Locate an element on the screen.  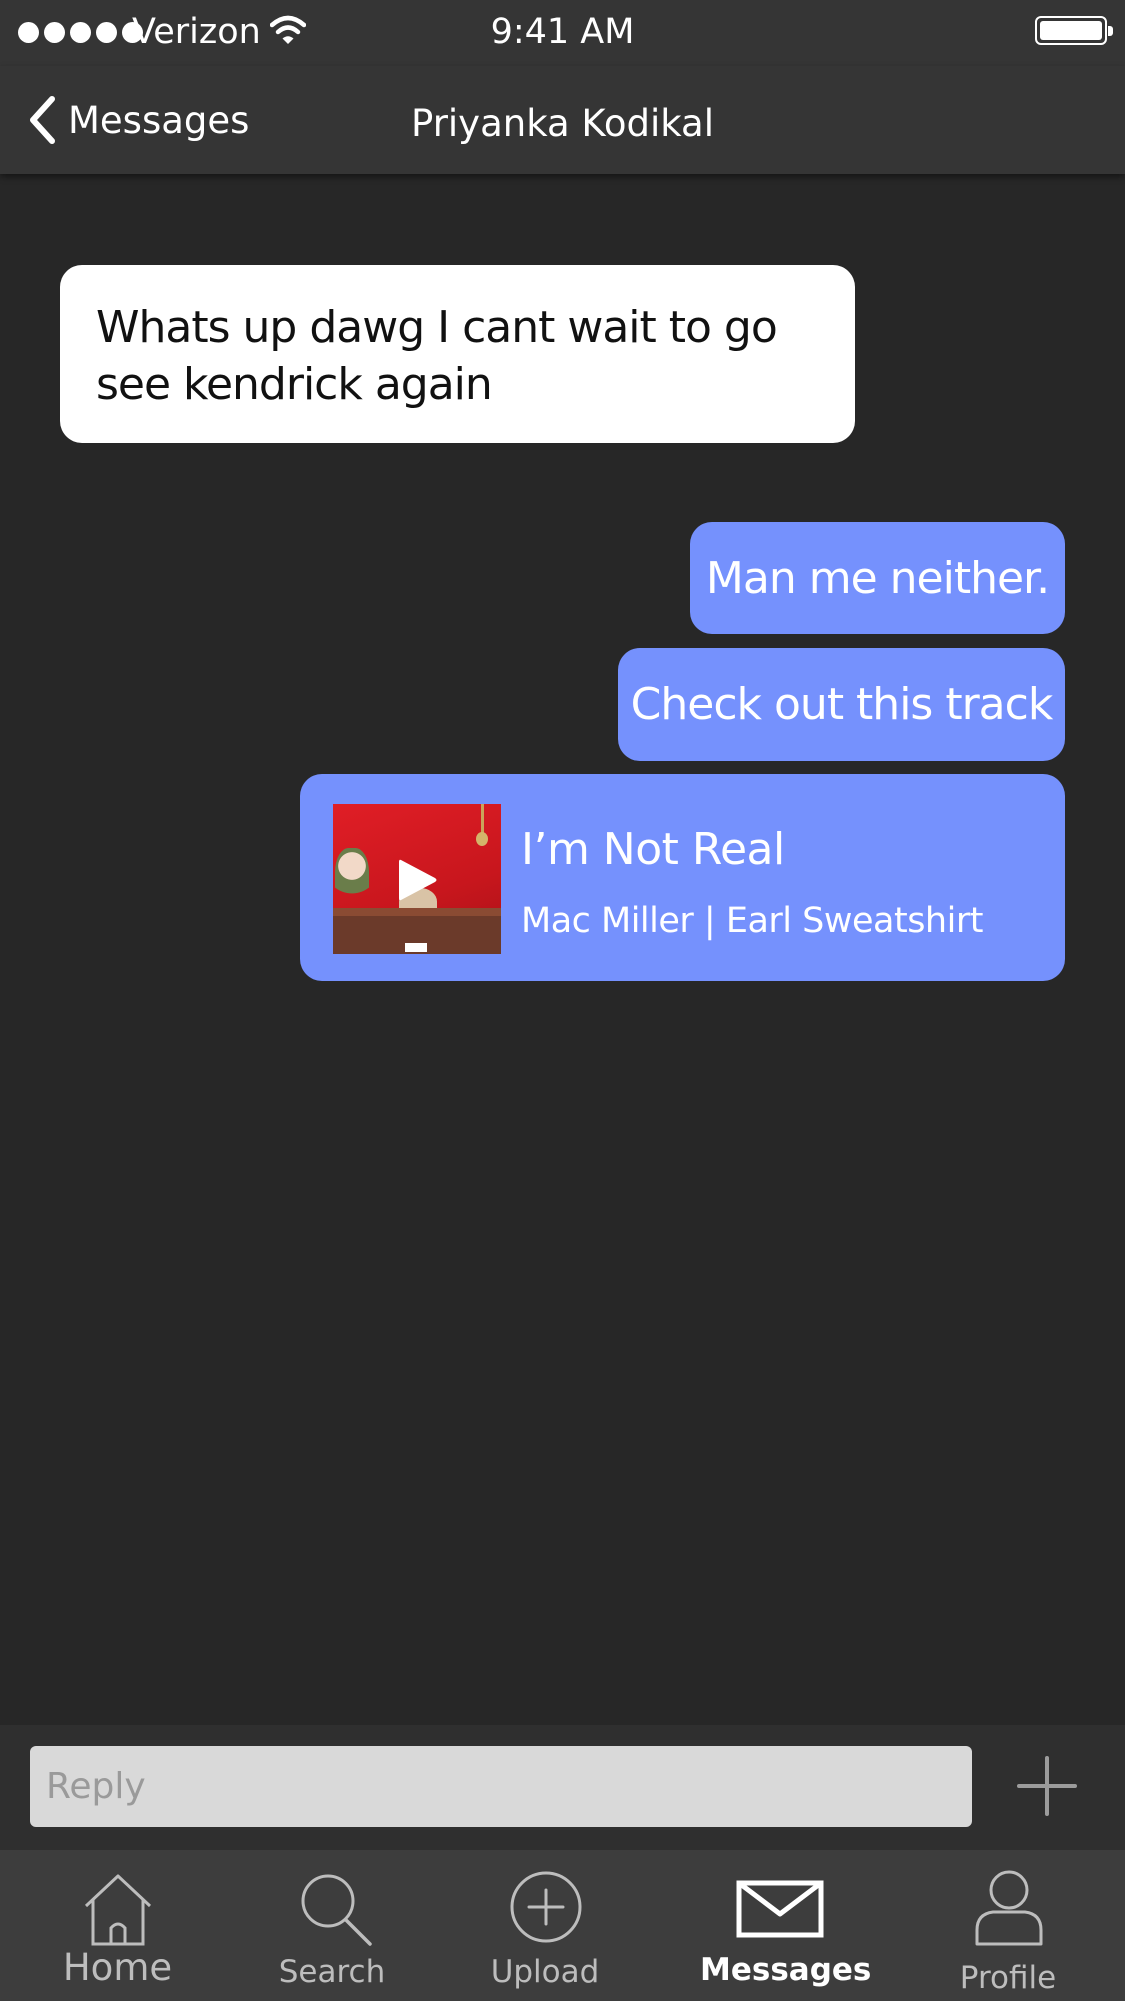
navigation-bar: Messages Priyanka Kodikal is located at coordinates (562, 120).